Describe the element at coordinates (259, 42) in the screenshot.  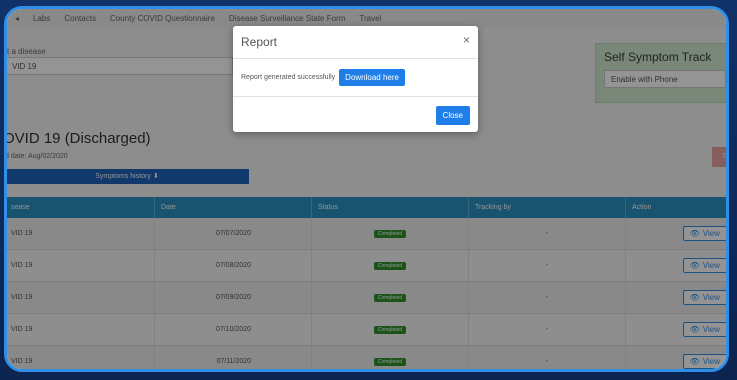
I see `modal-title: Report` at that location.